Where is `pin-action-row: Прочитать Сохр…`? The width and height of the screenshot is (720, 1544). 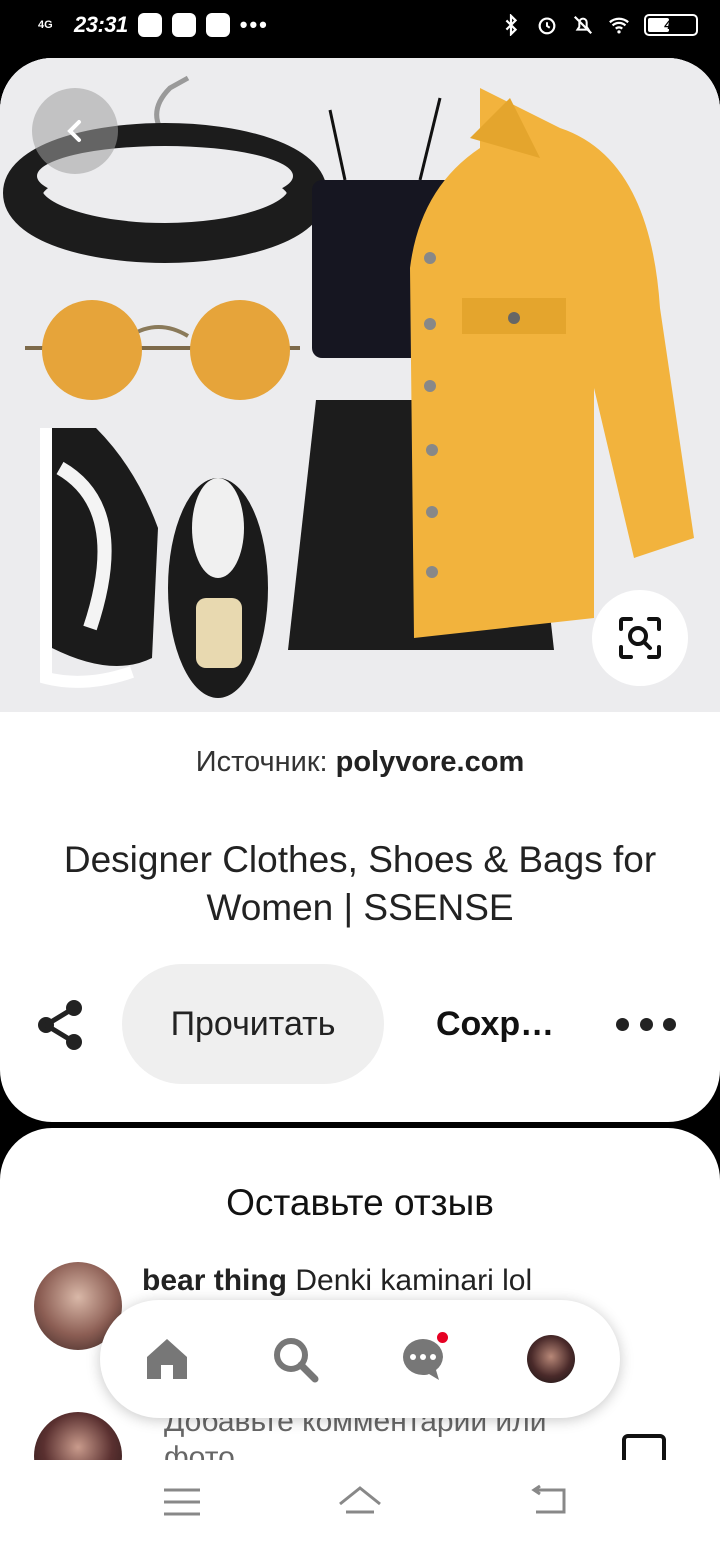
pin-action-row: Прочитать Сохр… is located at coordinates (360, 1024).